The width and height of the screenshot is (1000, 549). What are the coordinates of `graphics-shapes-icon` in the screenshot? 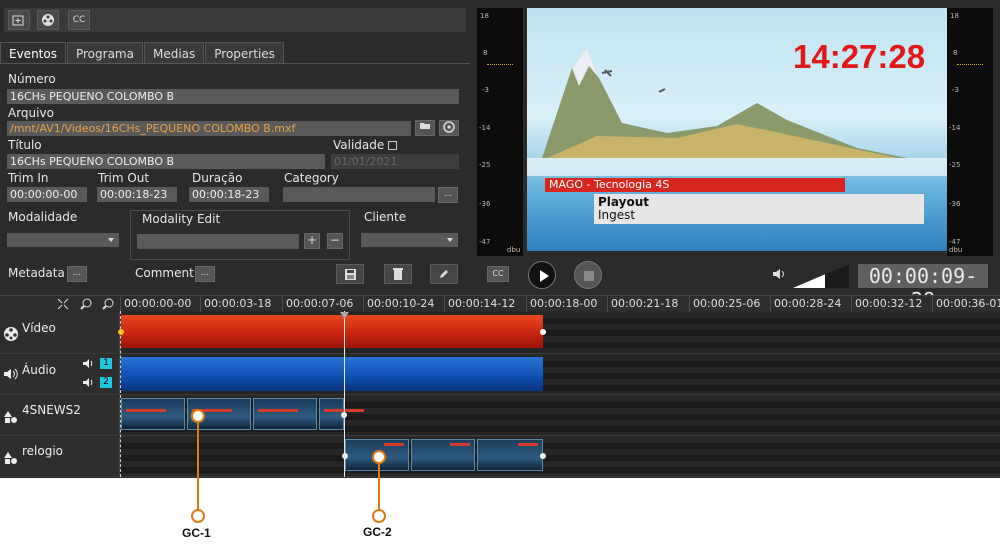 It's located at (10, 417).